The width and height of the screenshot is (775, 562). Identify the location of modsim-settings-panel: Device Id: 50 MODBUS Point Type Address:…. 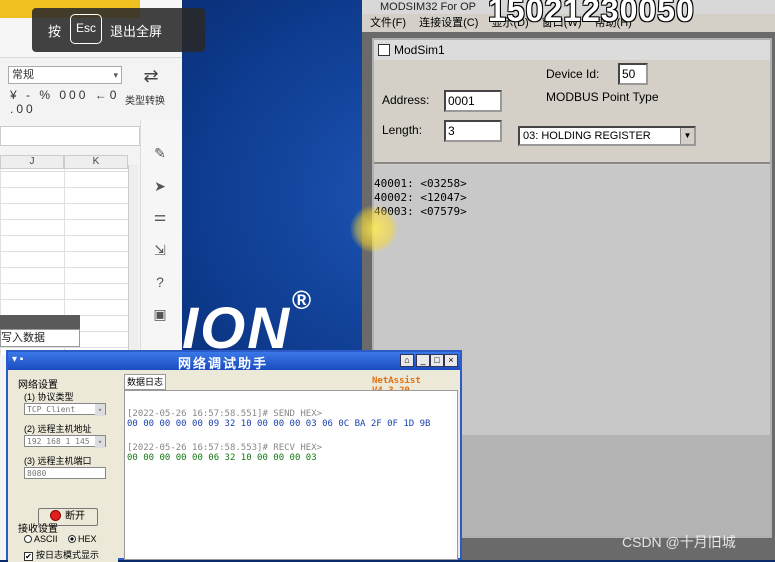
(572, 112).